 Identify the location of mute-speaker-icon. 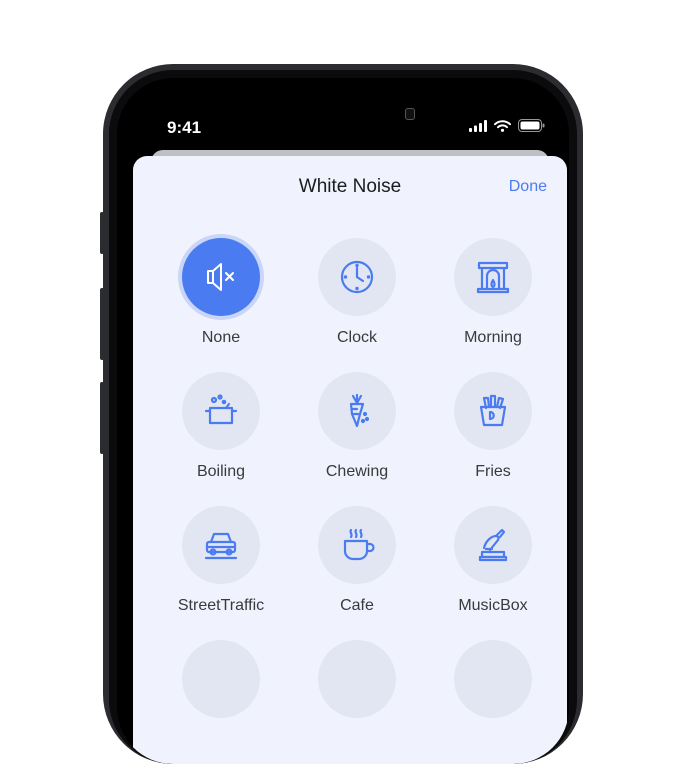
(220, 277).